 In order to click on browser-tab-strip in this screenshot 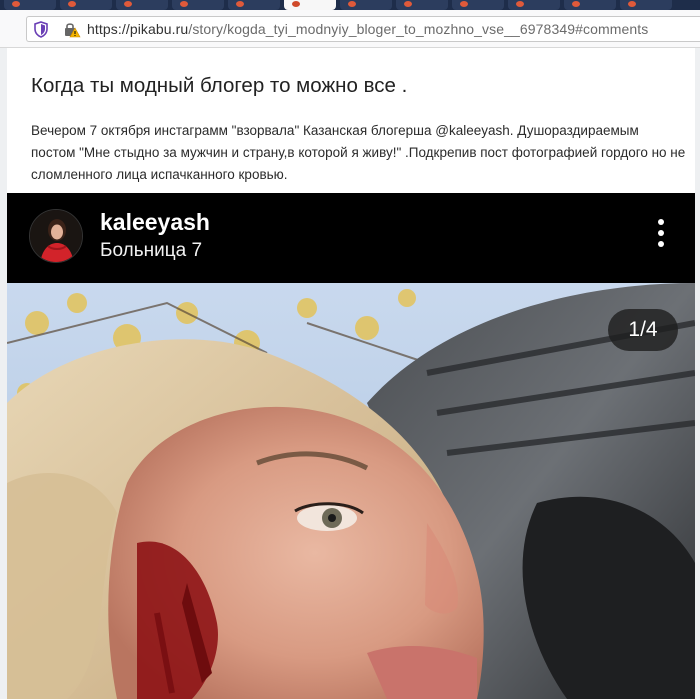, I will do `click(350, 5)`.